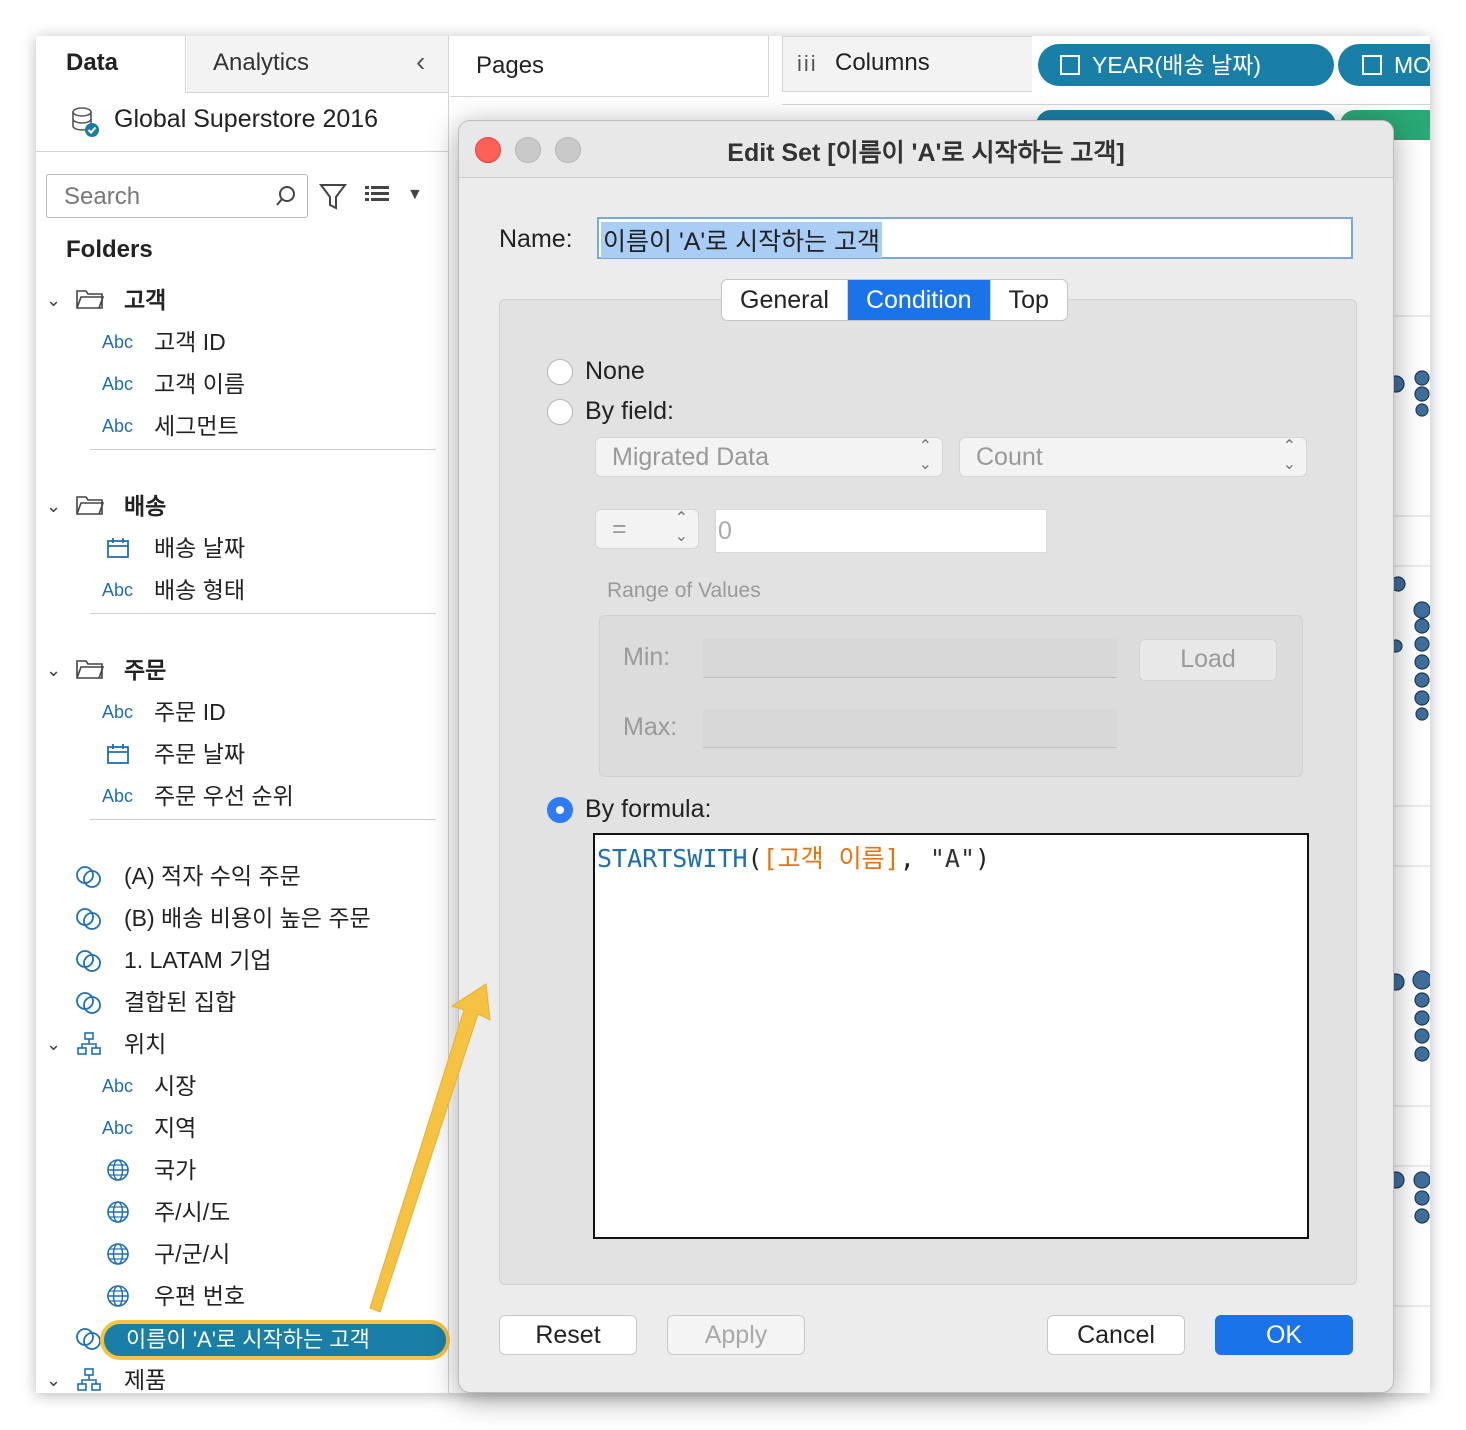 The width and height of the screenshot is (1466, 1430). I want to click on formula-comma: ,, so click(907, 858).